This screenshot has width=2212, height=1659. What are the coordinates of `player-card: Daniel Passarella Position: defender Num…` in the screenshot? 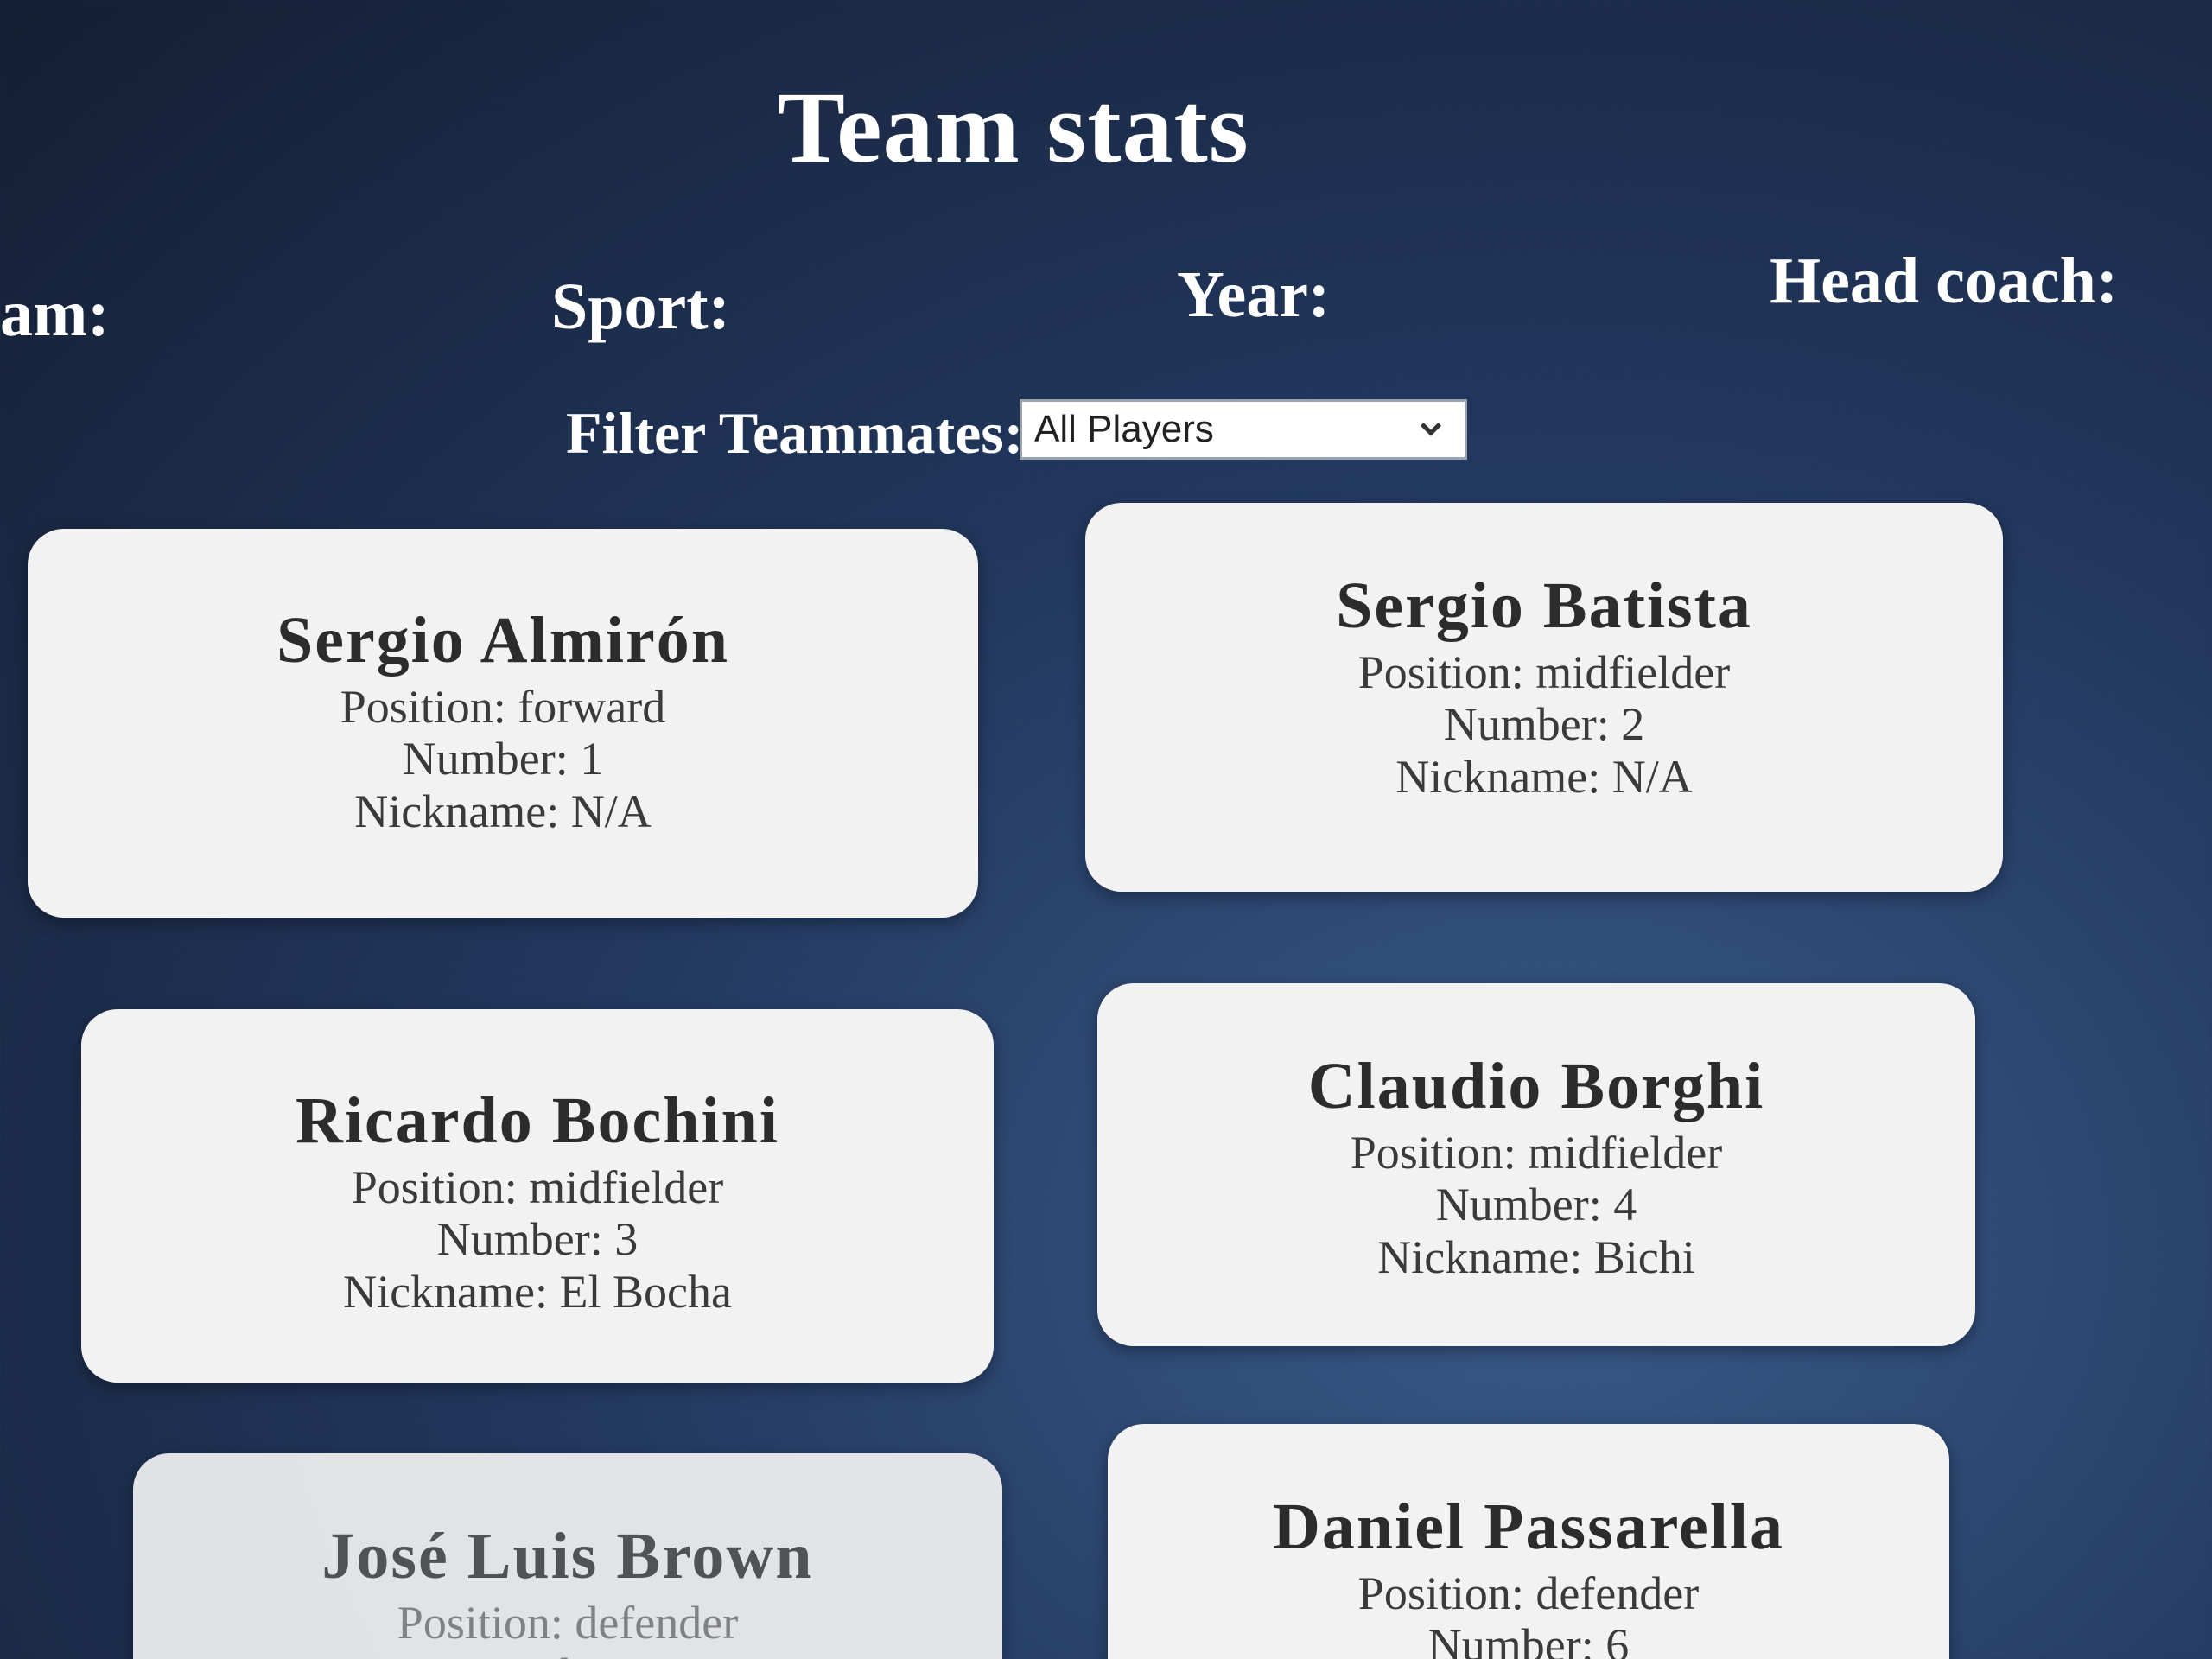 It's located at (1528, 1541).